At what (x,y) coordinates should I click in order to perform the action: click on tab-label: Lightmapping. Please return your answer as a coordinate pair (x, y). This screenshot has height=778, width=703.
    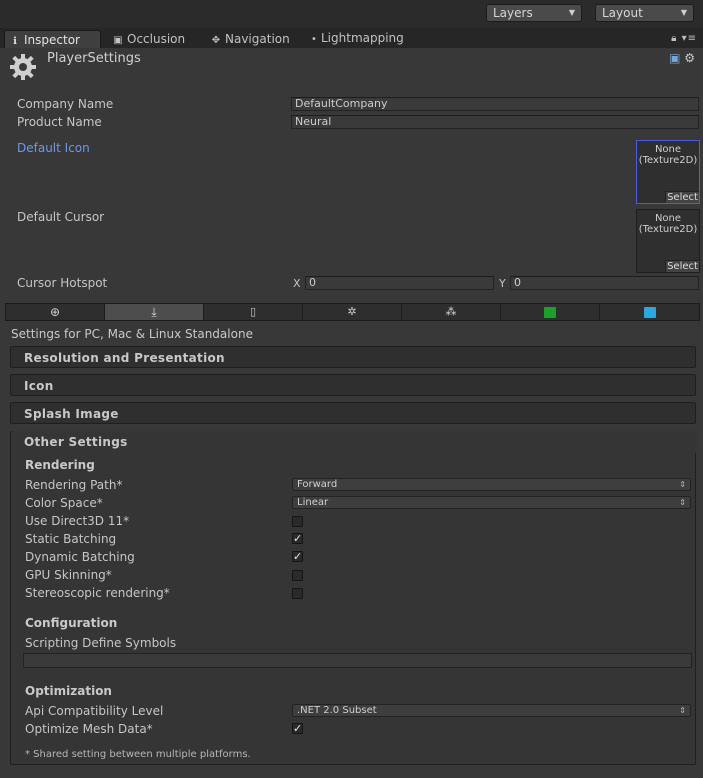
    Looking at the image, I should click on (362, 38).